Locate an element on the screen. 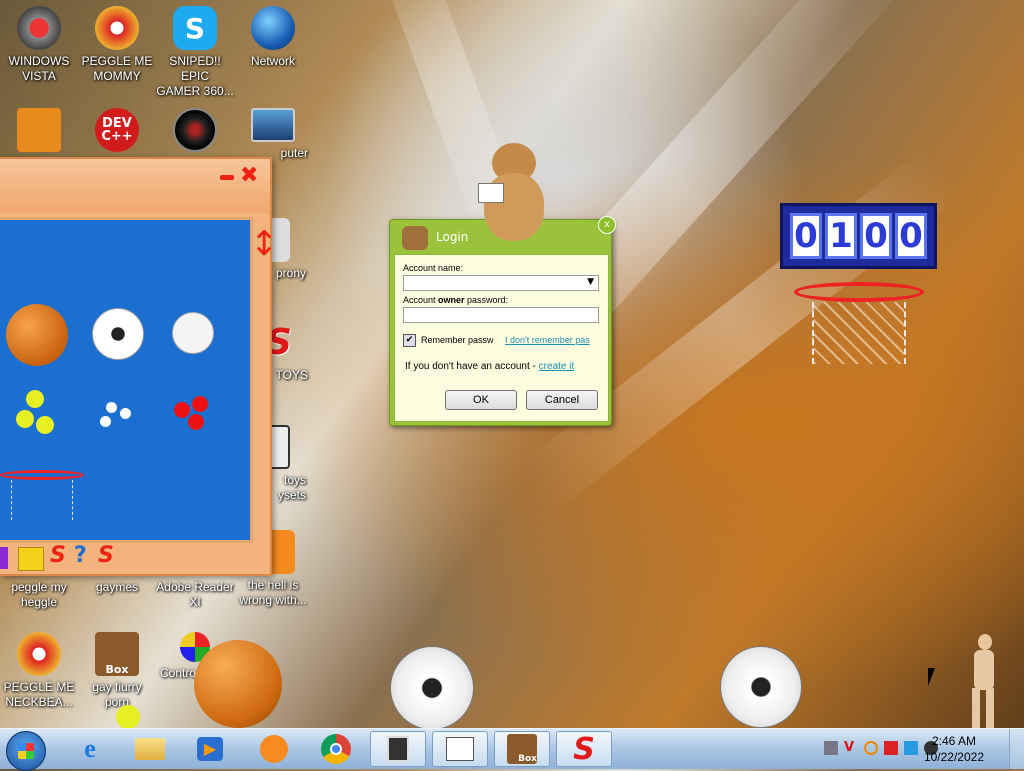 This screenshot has height=771, width=1024. desktop-icon-hamster-box: Box gay fiurry porn is located at coordinates (117, 671).